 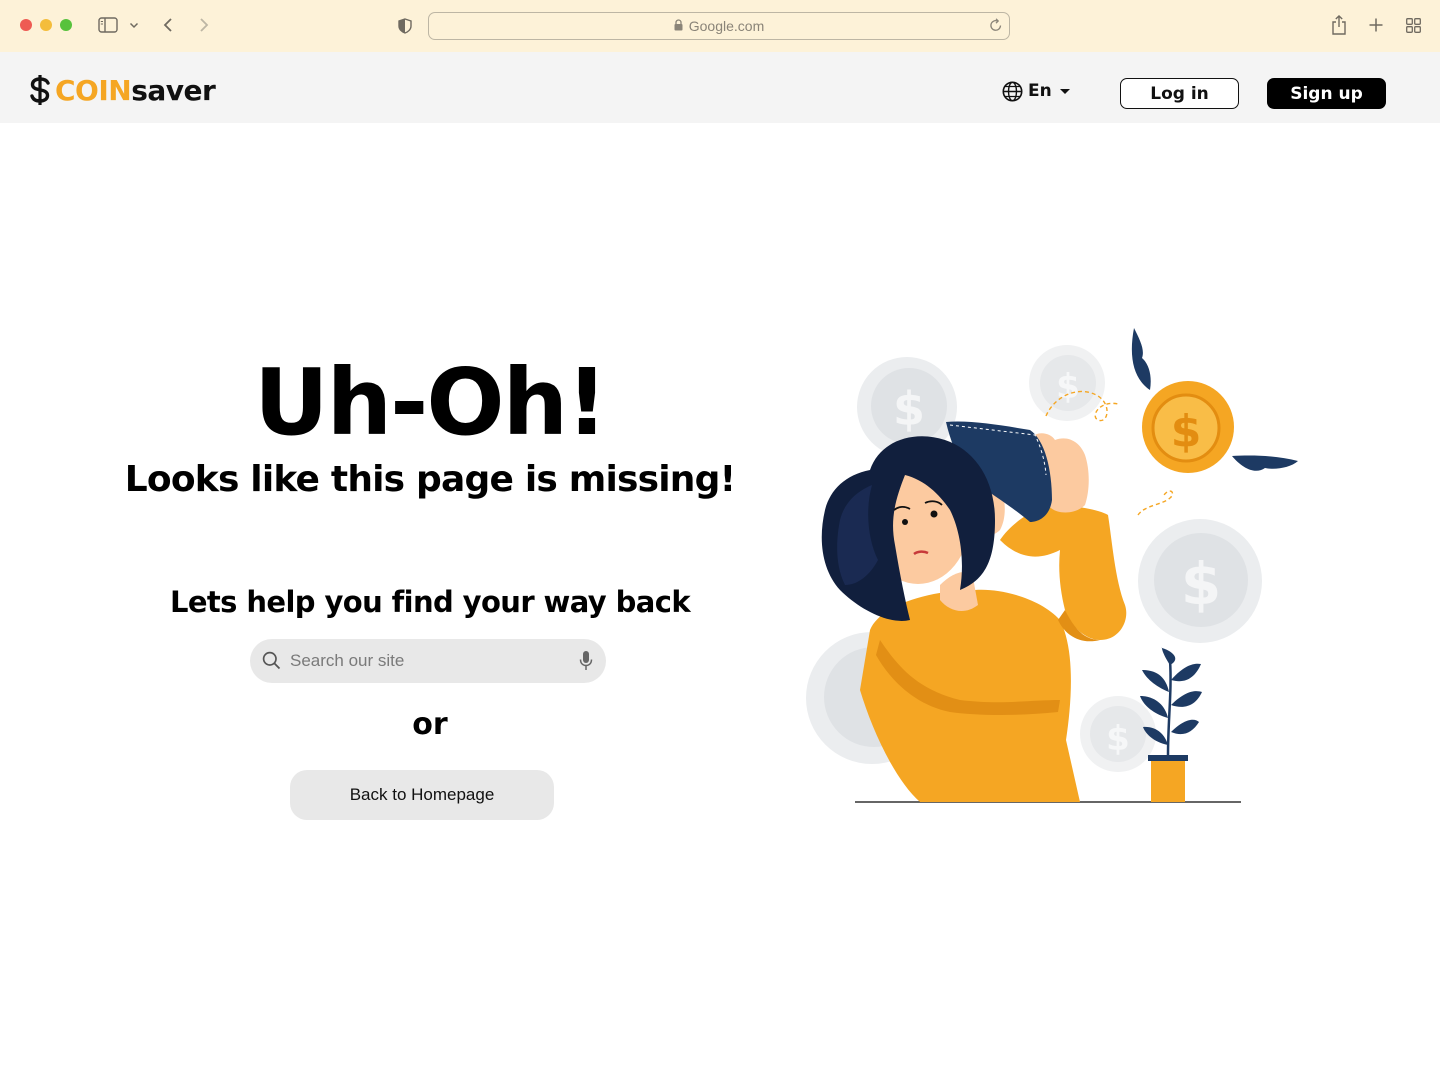 I want to click on minimize-window-button, so click(x=46, y=25).